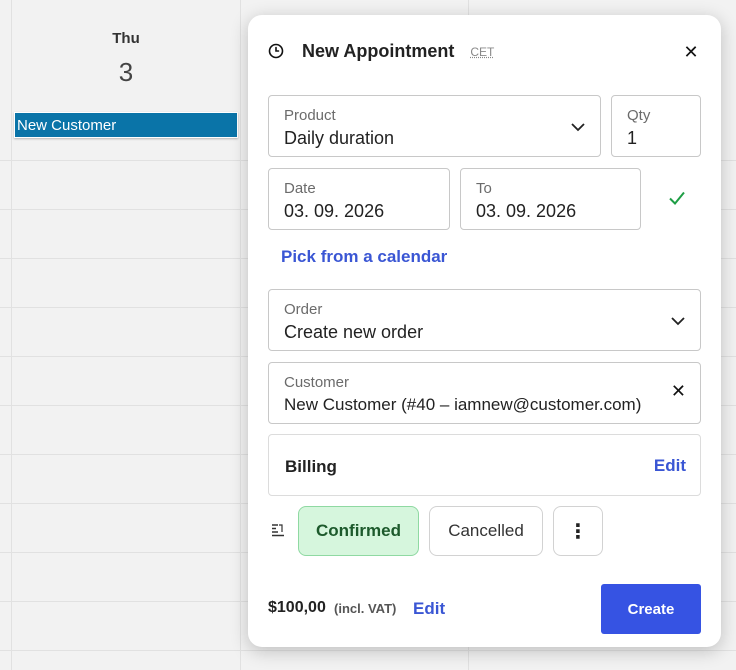 The width and height of the screenshot is (736, 670). Describe the element at coordinates (550, 199) in the screenshot. I see `date-to-input: To 03. 09. 2026` at that location.